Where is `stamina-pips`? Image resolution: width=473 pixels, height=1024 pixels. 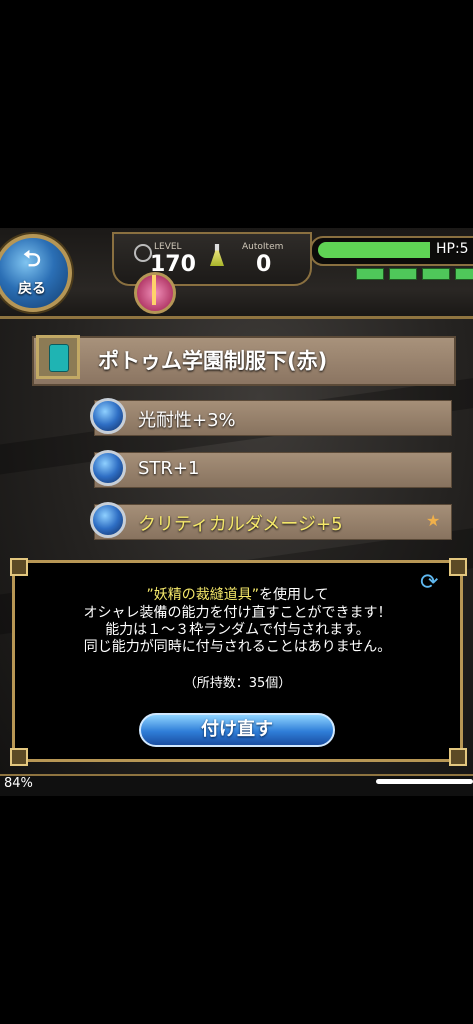
stamina-pips is located at coordinates (414, 274).